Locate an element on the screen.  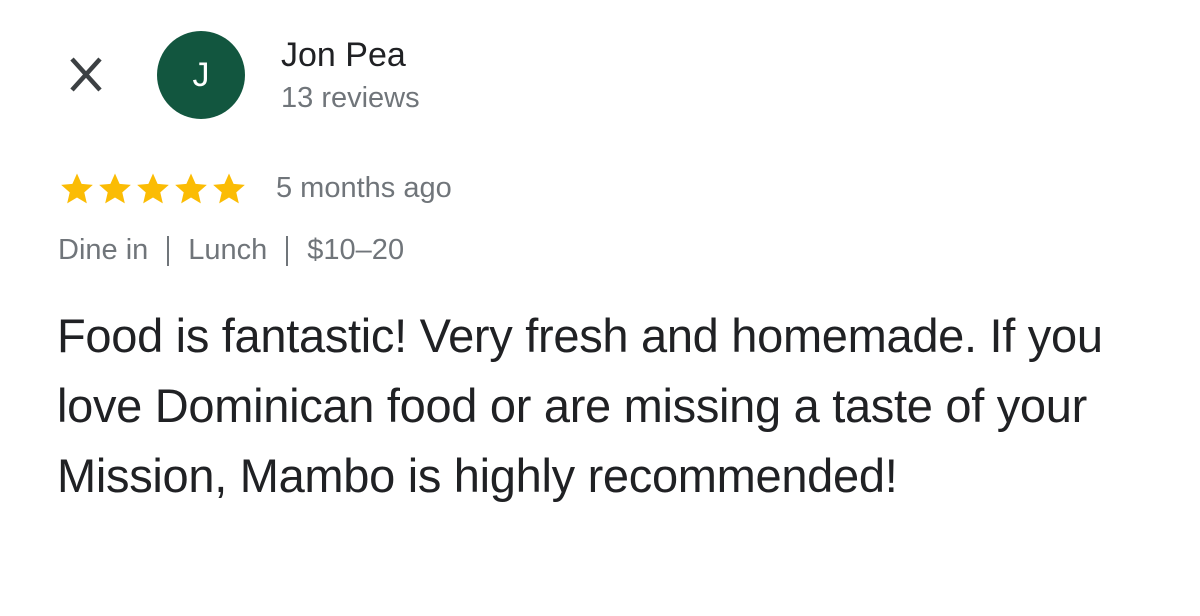
close-button is located at coordinates (86, 76).